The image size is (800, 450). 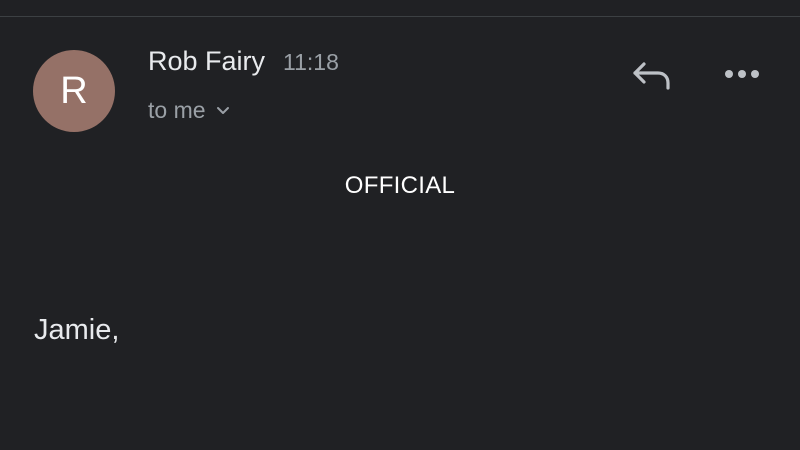 What do you see at coordinates (222, 110) in the screenshot?
I see `chevron-down-icon` at bounding box center [222, 110].